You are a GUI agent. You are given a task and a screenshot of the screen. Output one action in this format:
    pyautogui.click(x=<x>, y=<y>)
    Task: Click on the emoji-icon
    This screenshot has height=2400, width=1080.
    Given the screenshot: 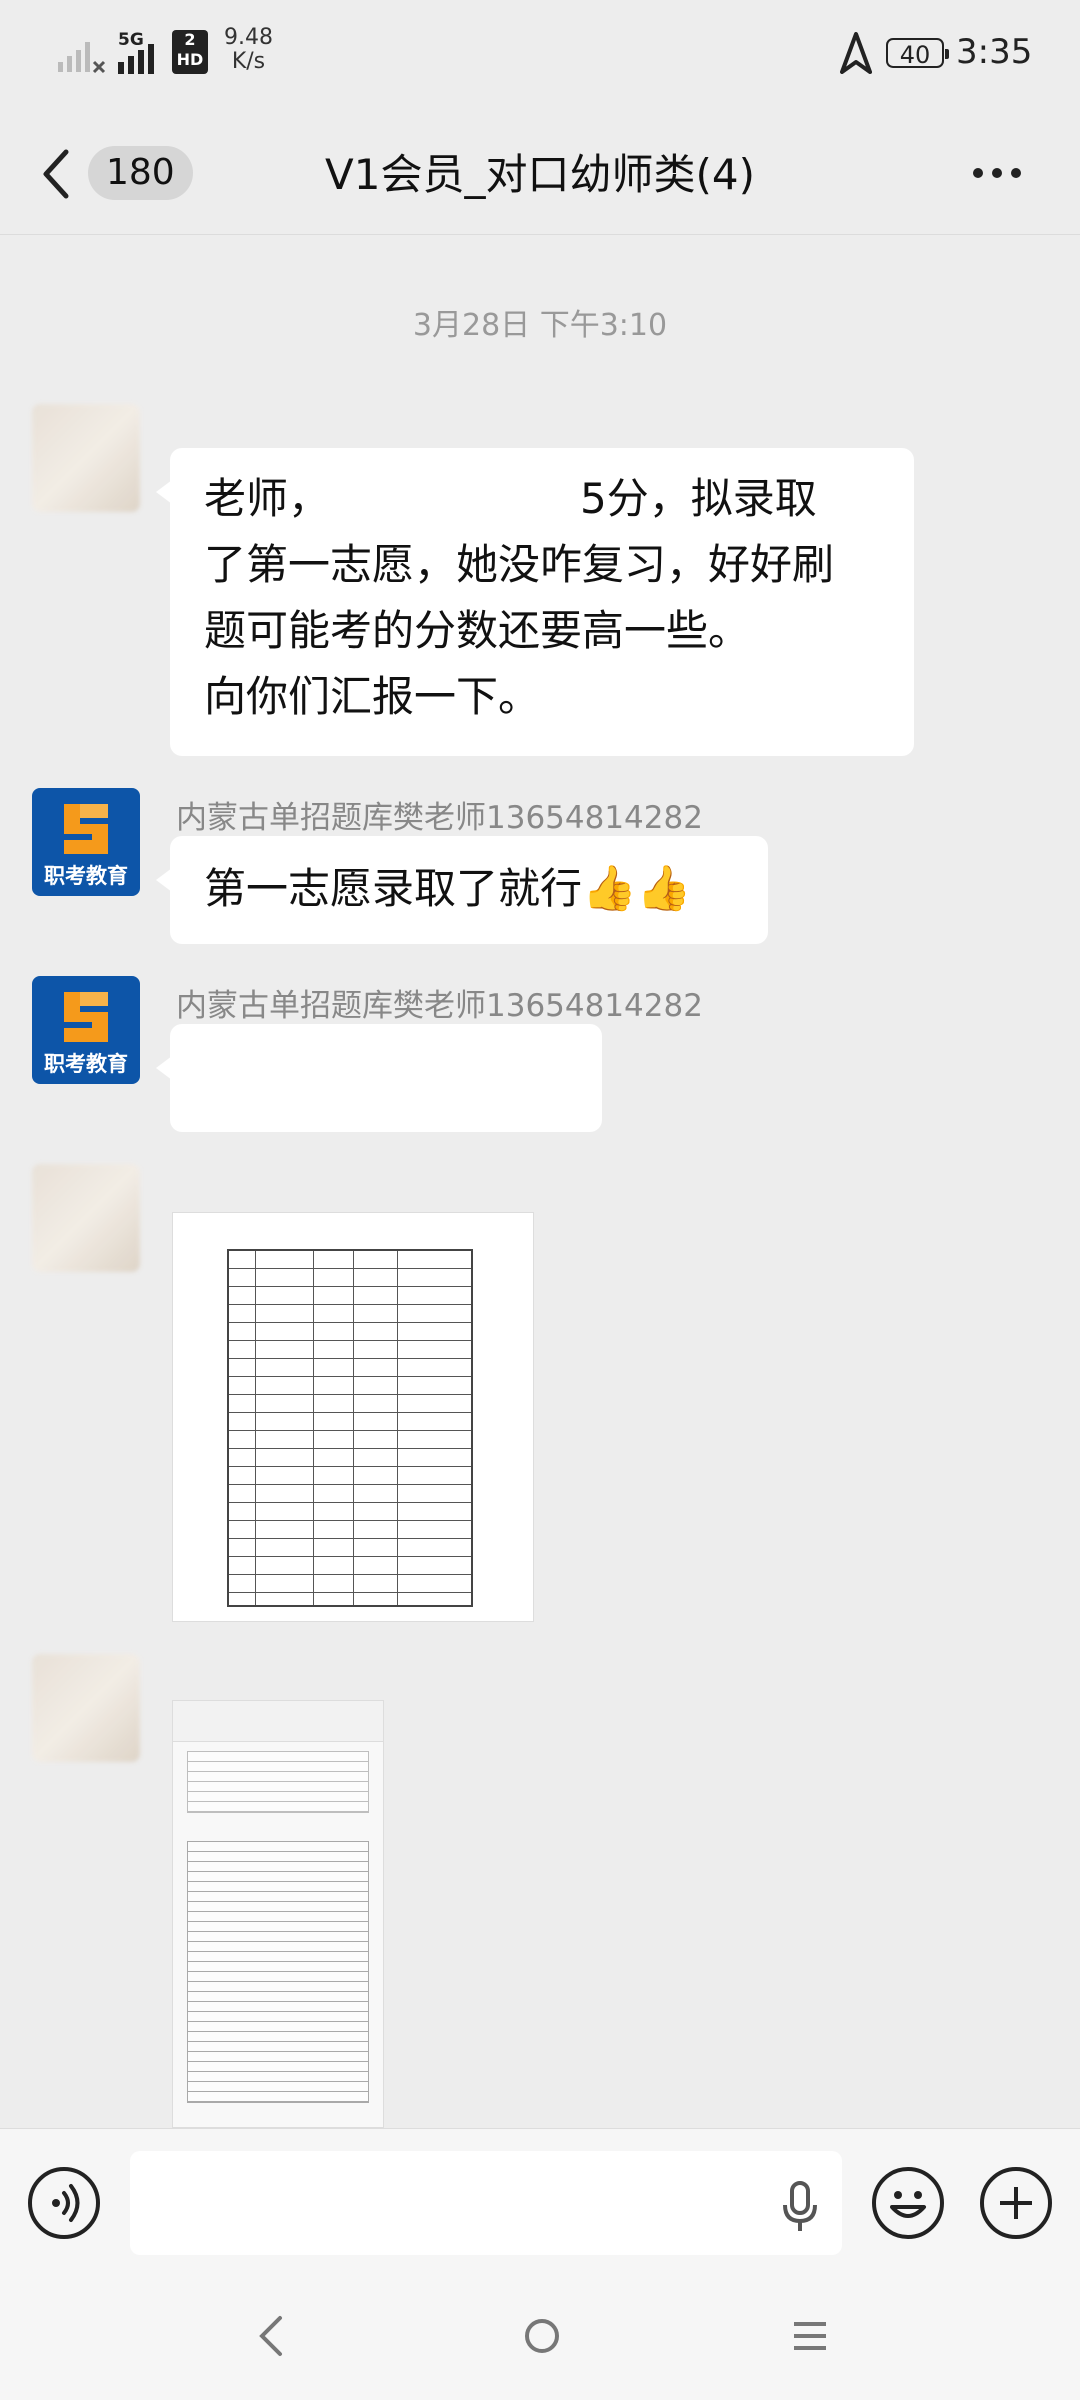 What is the action you would take?
    pyautogui.click(x=908, y=2204)
    